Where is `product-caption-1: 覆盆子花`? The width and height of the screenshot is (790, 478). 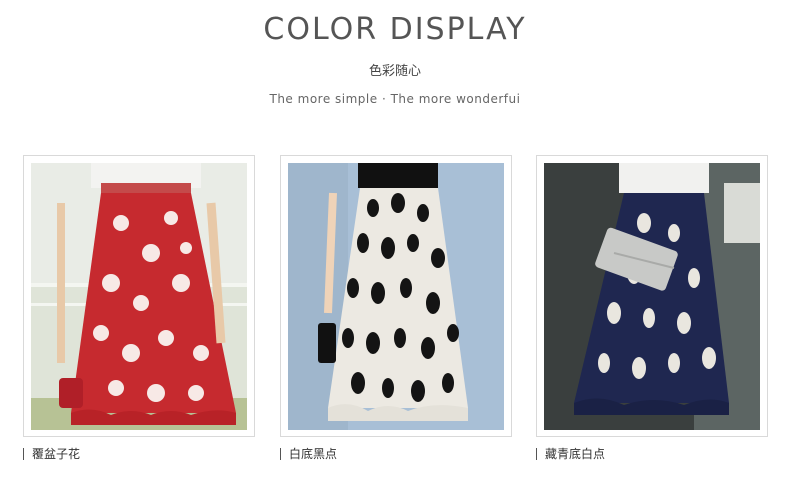 product-caption-1: 覆盆子花 is located at coordinates (51, 453).